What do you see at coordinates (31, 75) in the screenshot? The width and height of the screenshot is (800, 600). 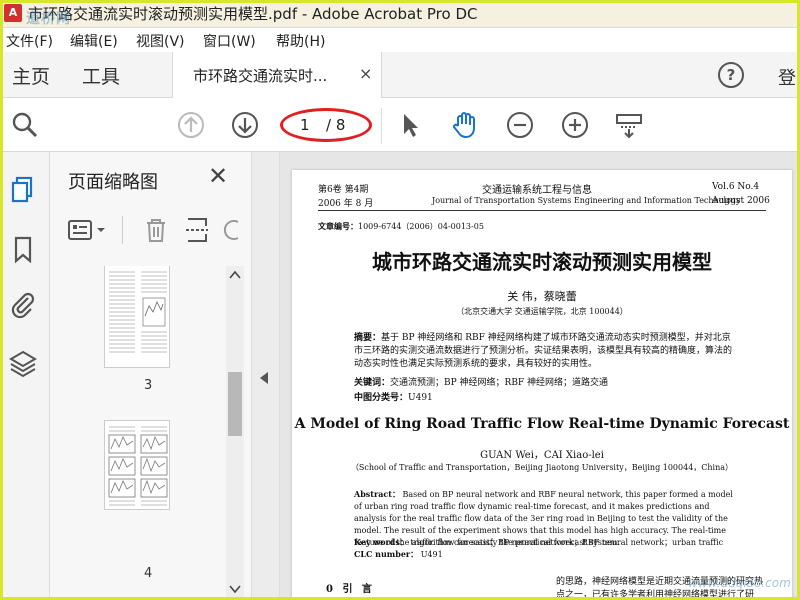 I see `tab-home: 主页` at bounding box center [31, 75].